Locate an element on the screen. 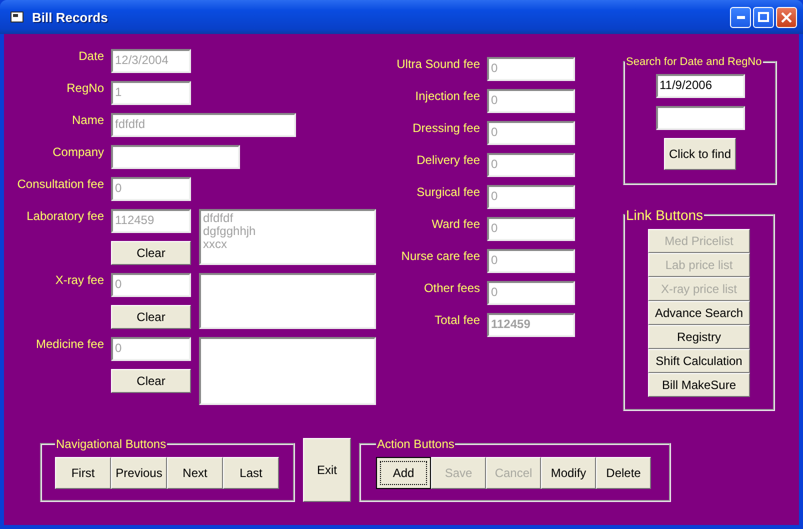 Image resolution: width=803 pixels, height=529 pixels. window-title: Bill Records is located at coordinates (70, 17).